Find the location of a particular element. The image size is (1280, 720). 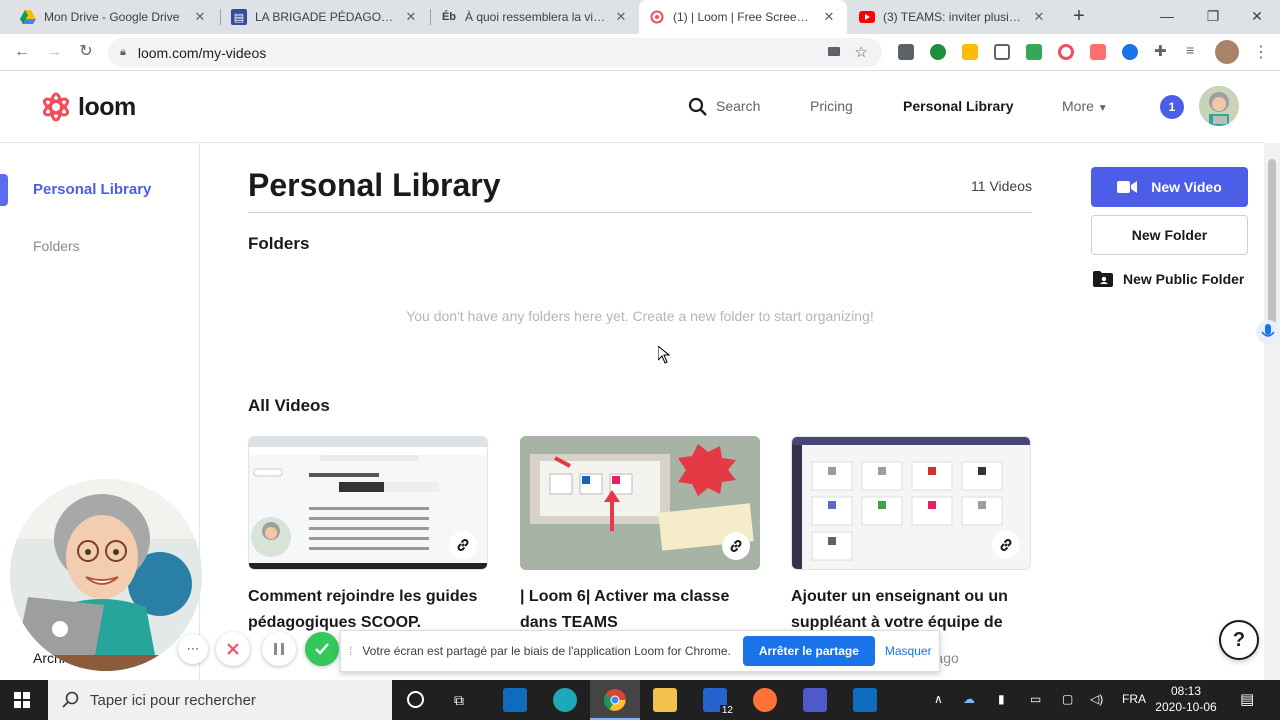

new-video-button: New Video is located at coordinates (1169, 187).